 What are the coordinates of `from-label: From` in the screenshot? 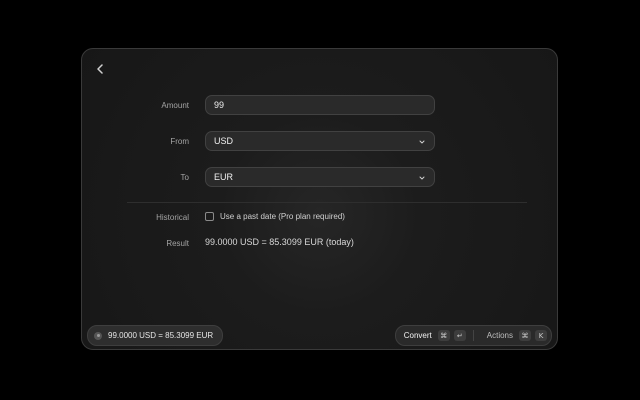 It's located at (179, 141).